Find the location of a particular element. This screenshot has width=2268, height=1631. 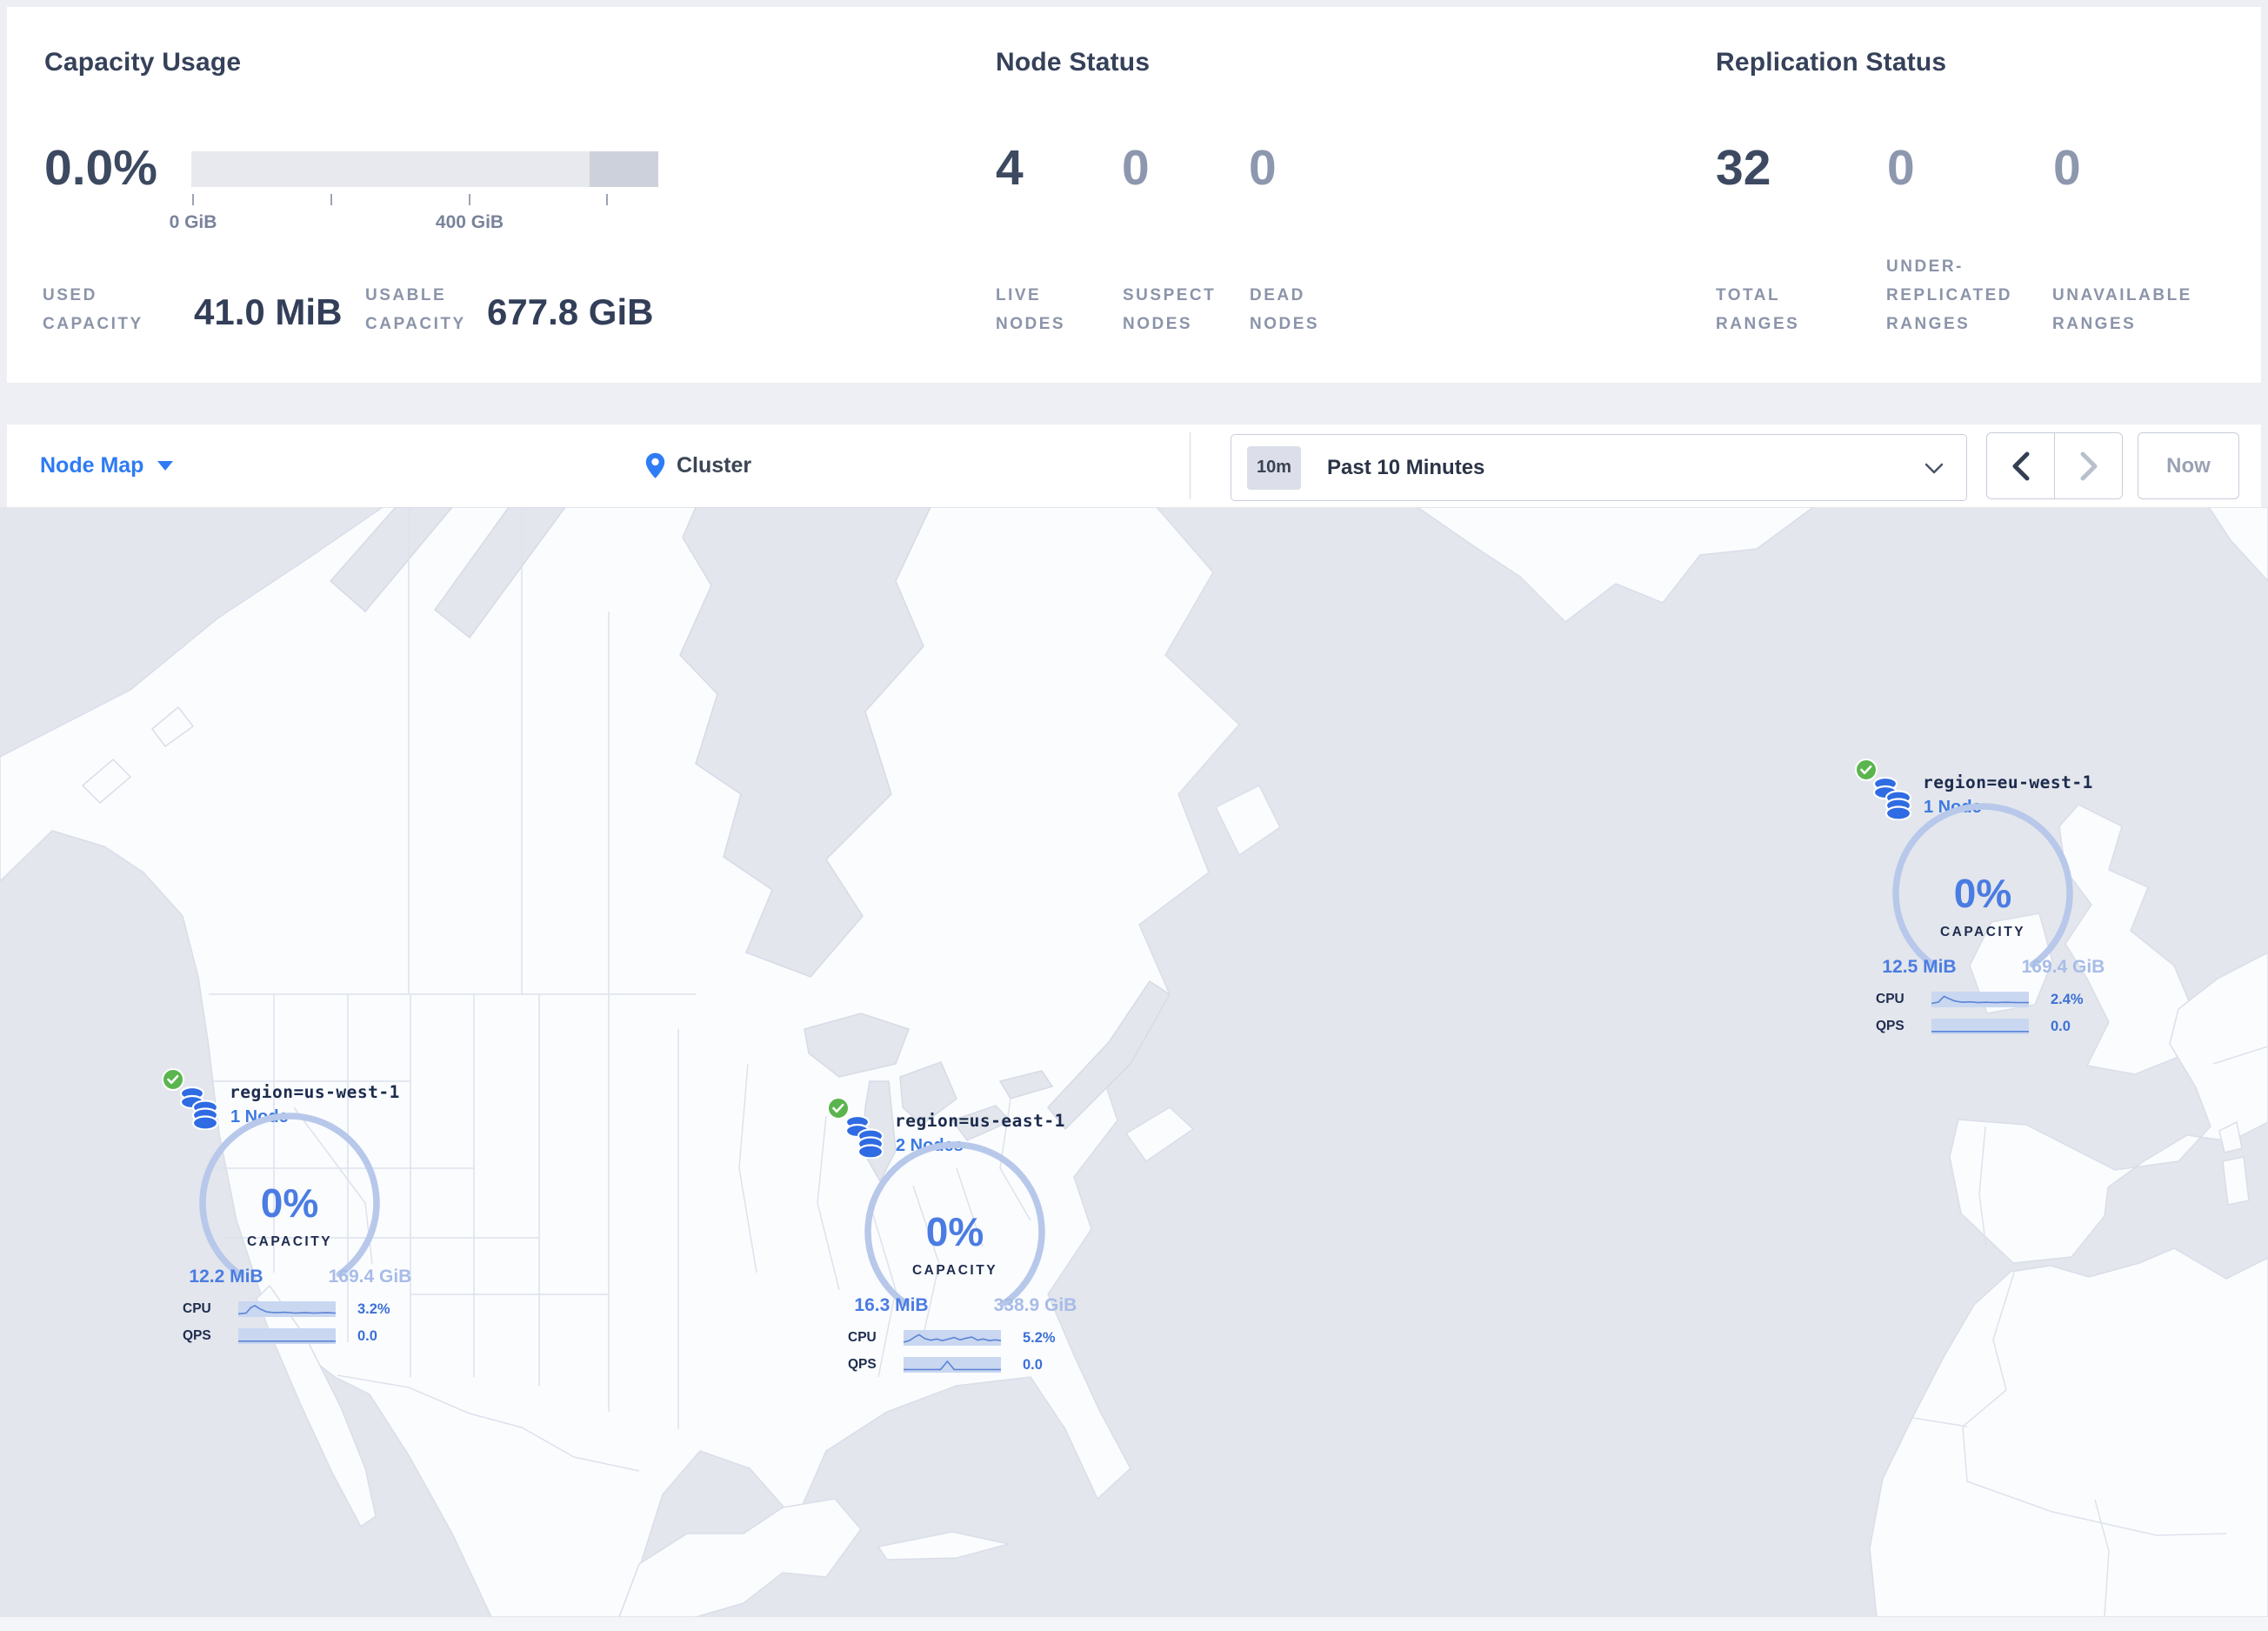

used-capacity-label: USED CAPACITY is located at coordinates (93, 309).